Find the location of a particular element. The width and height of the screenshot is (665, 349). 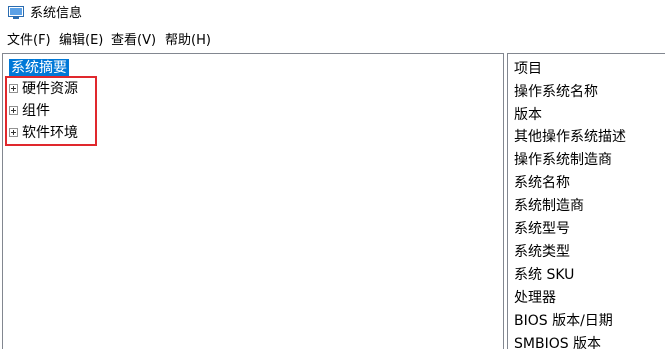

list-item: 系统类型 is located at coordinates (542, 252).